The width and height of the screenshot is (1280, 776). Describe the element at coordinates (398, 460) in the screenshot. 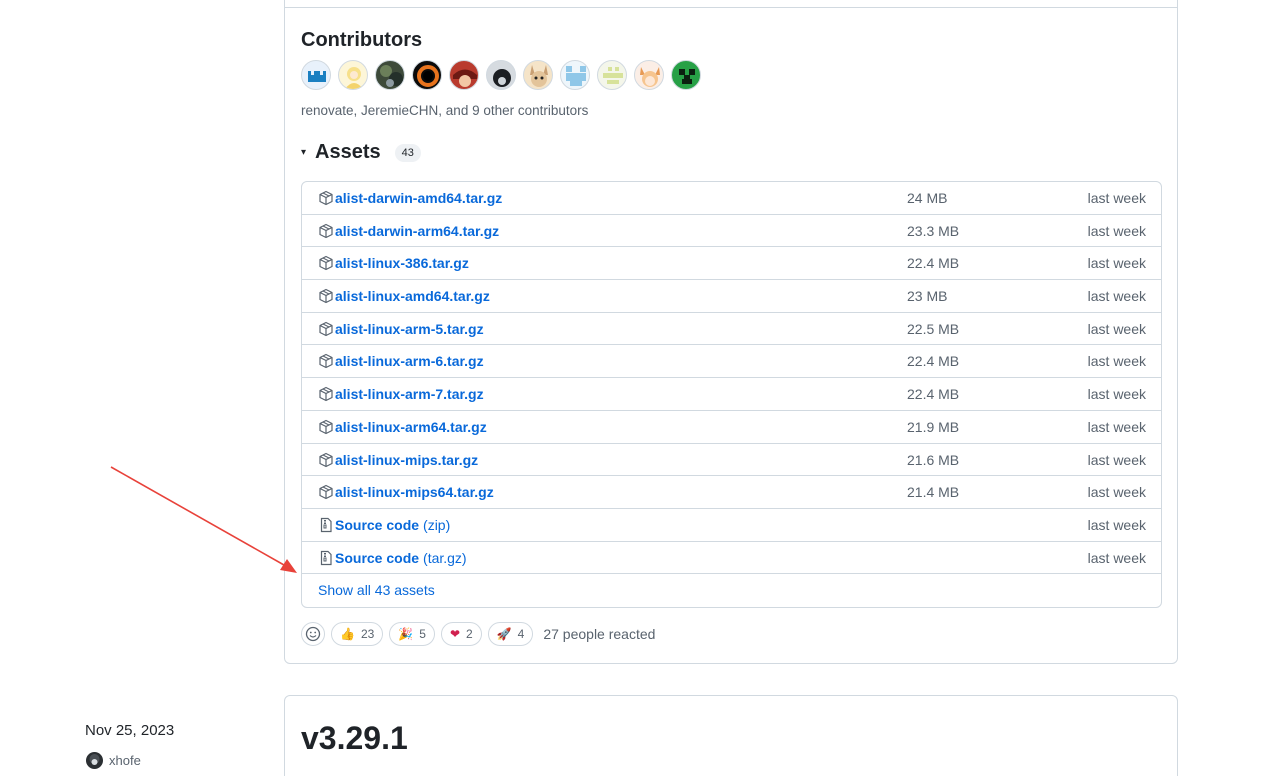

I see `asset-download-link: alist-linux-mips.tar.gz` at that location.